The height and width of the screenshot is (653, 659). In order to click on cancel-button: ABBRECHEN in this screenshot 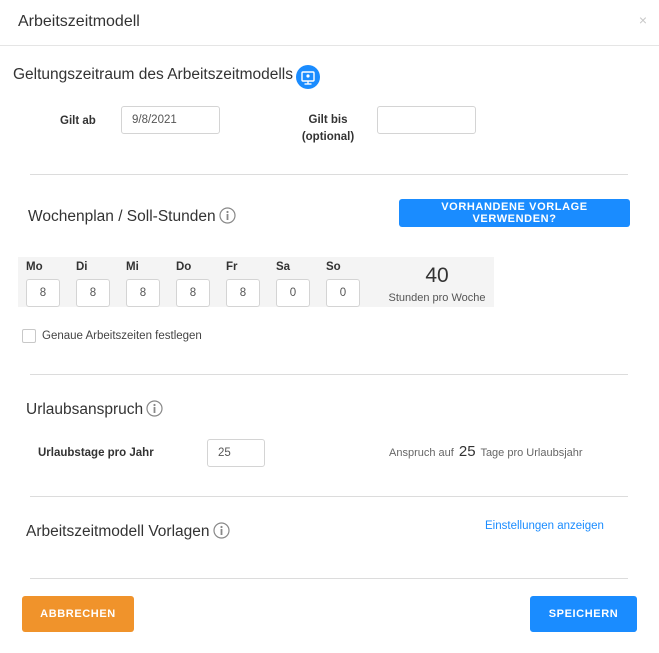, I will do `click(78, 614)`.